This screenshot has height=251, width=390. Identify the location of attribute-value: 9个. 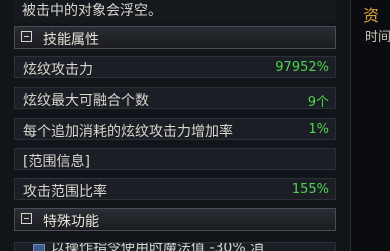
(318, 102).